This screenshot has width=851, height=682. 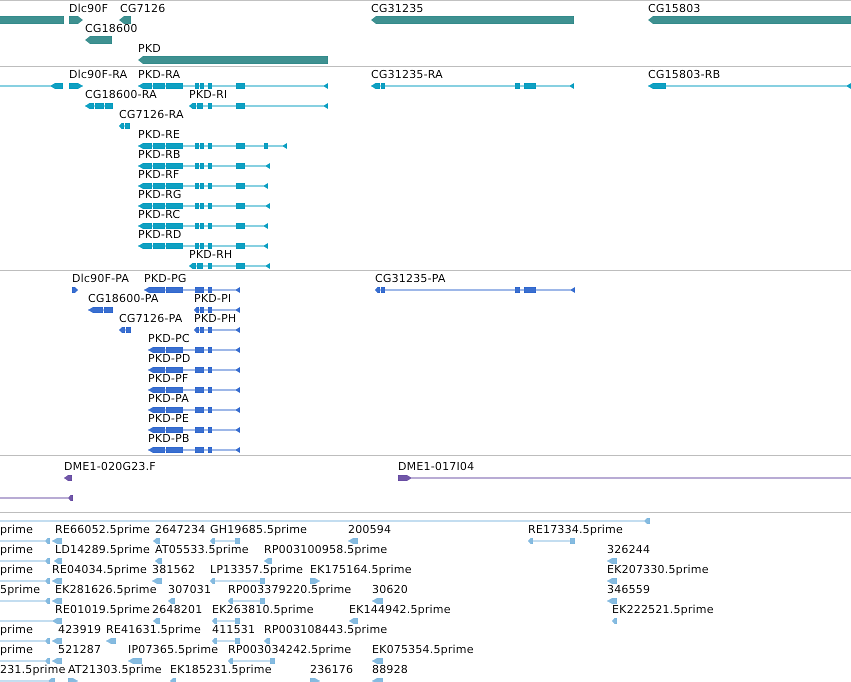 What do you see at coordinates (361, 570) in the screenshot?
I see `feature-label: EK175164.5prime` at bounding box center [361, 570].